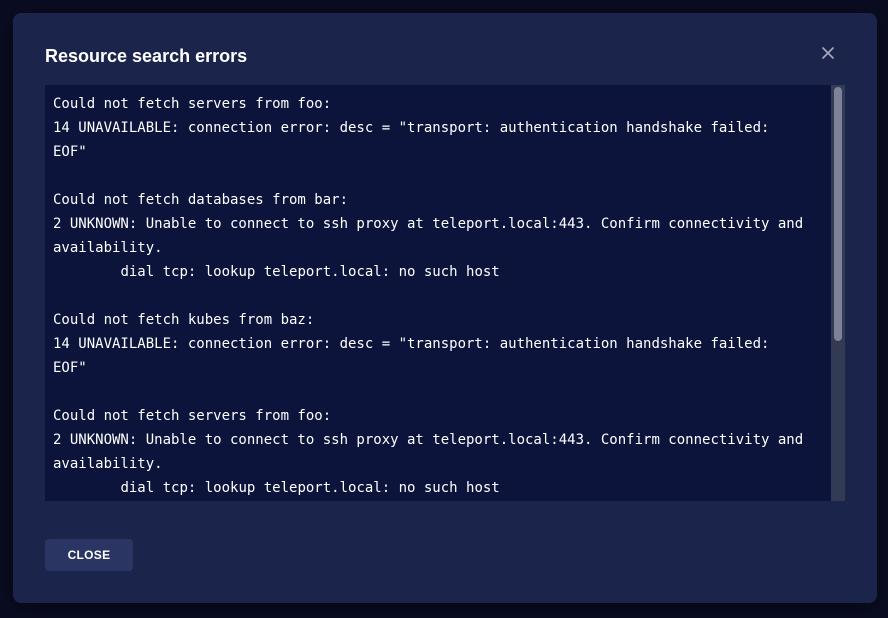 Image resolution: width=888 pixels, height=618 pixels. I want to click on close-button: CLOSE, so click(89, 555).